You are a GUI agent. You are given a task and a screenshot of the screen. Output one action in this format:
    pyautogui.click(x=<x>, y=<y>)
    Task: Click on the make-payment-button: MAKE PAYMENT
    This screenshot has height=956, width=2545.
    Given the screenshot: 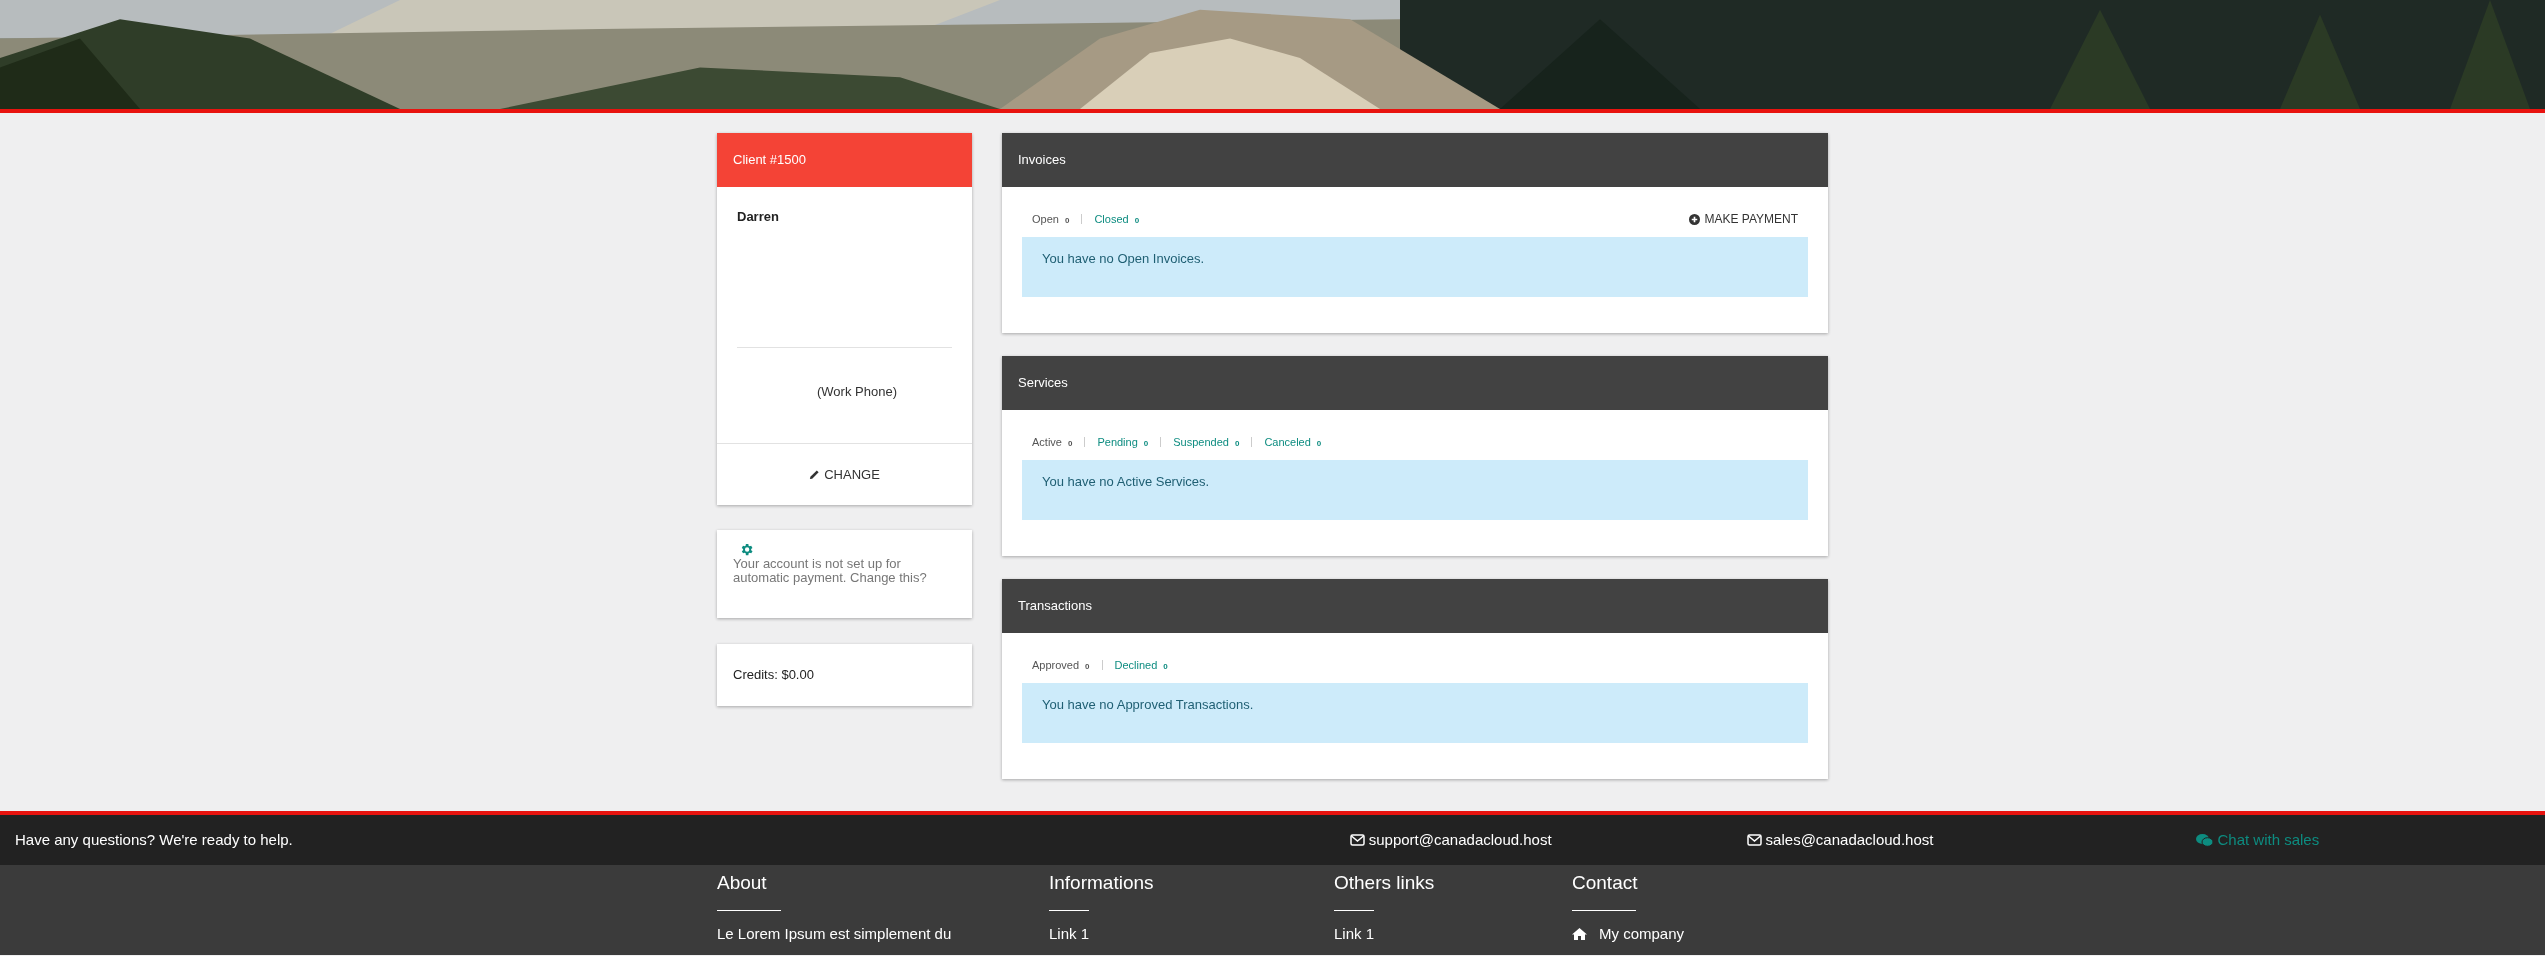 What is the action you would take?
    pyautogui.click(x=1743, y=219)
    